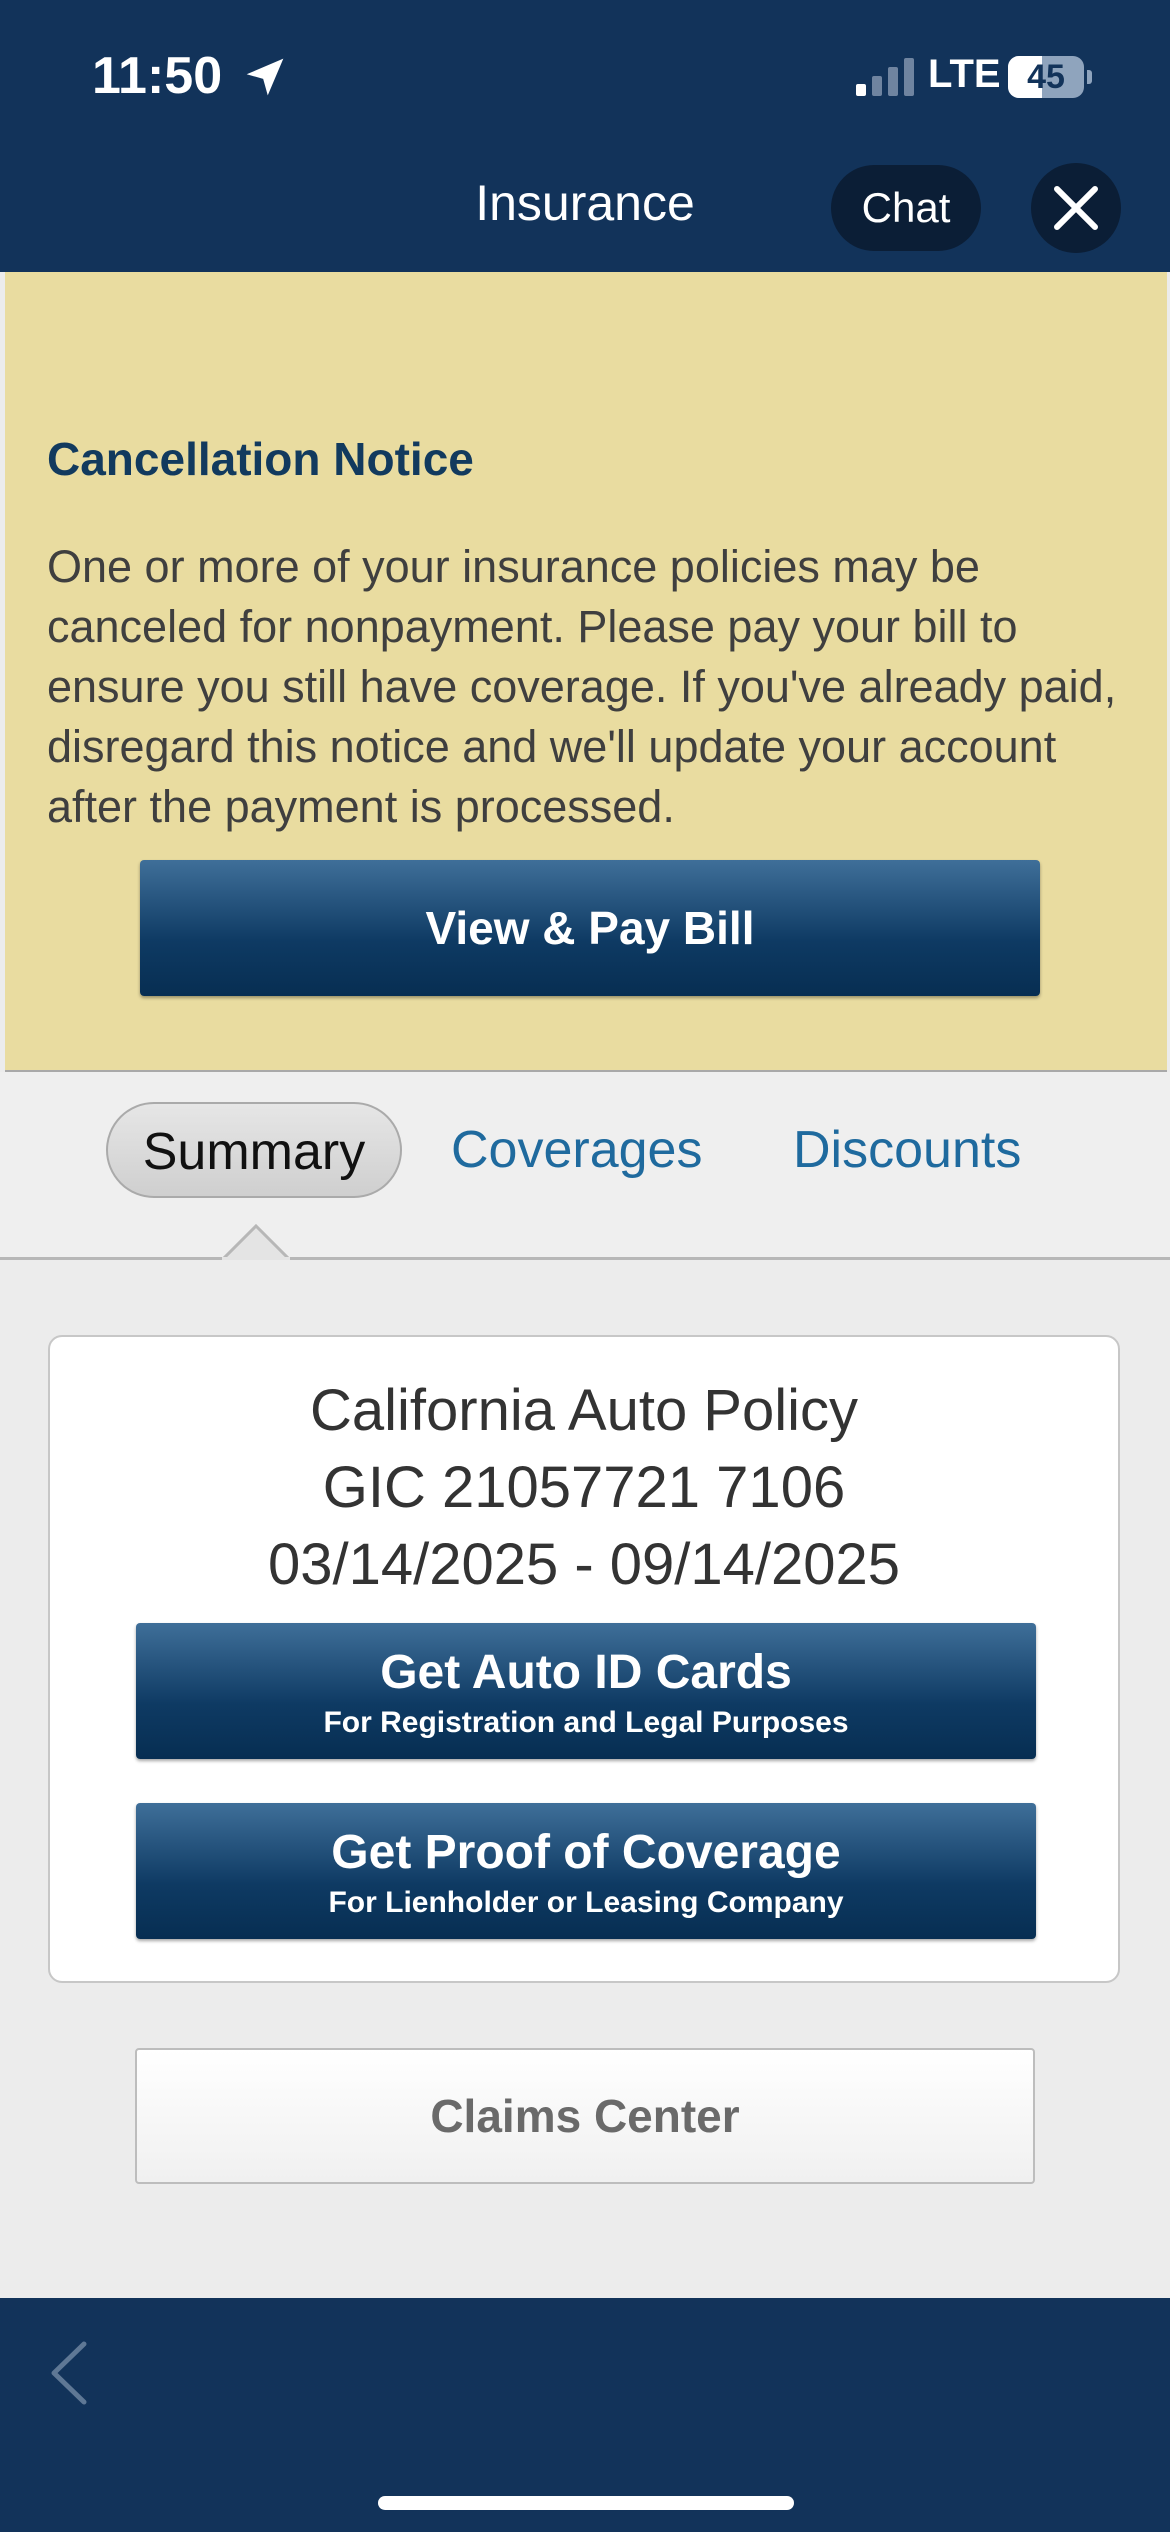 The height and width of the screenshot is (2532, 1170). I want to click on policy-tabs: Summary Coverages Discounts, so click(585, 1166).